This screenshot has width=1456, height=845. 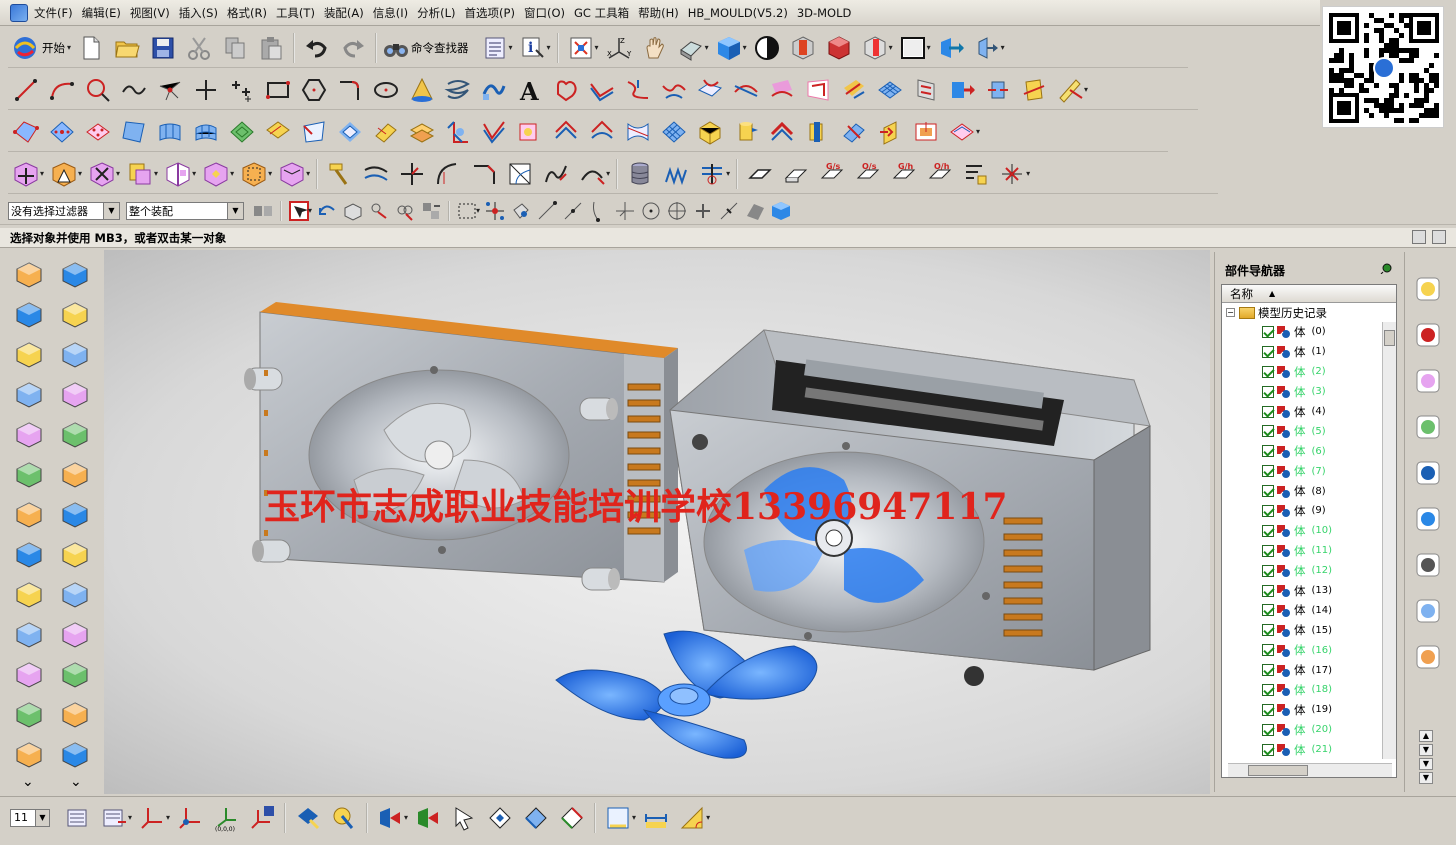 What do you see at coordinates (98, 132) in the screenshot?
I see `from-poles-icon` at bounding box center [98, 132].